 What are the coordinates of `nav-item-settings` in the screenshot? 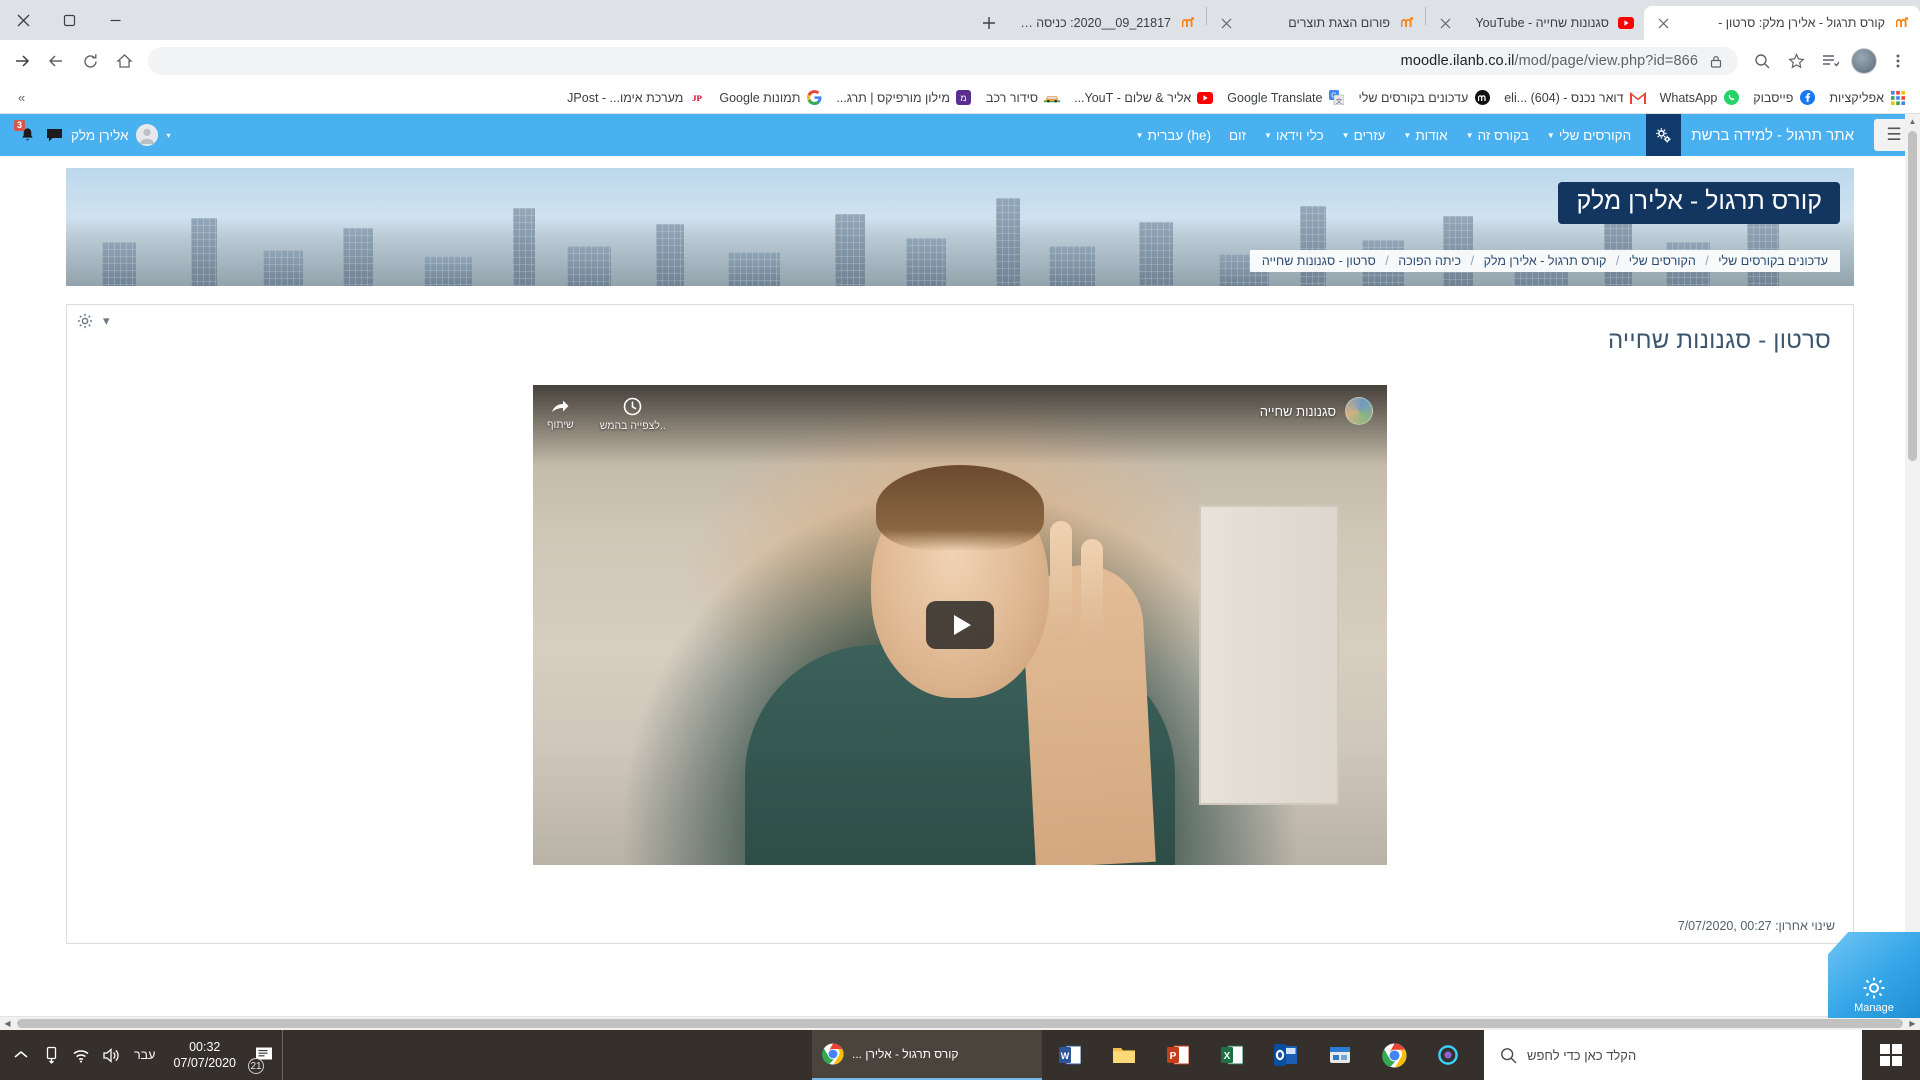 It's located at (1664, 135).